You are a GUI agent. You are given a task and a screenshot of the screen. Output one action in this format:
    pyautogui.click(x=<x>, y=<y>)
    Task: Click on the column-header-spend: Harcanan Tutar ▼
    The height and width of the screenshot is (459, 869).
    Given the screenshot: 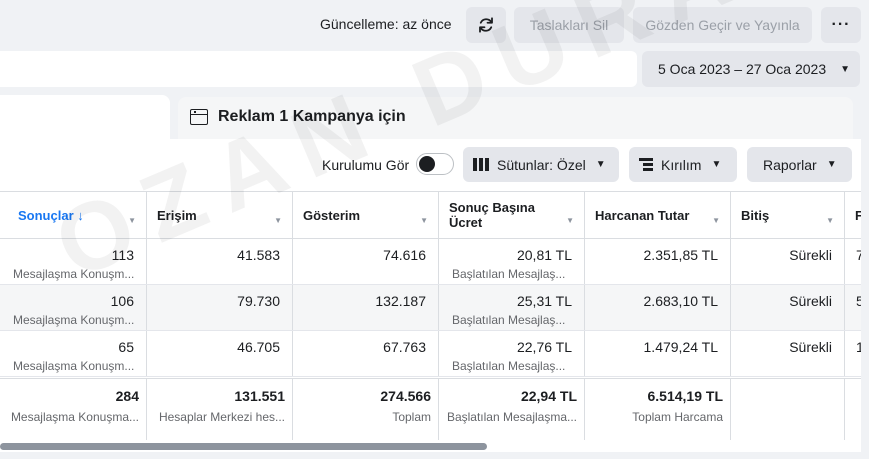 What is the action you would take?
    pyautogui.click(x=658, y=215)
    